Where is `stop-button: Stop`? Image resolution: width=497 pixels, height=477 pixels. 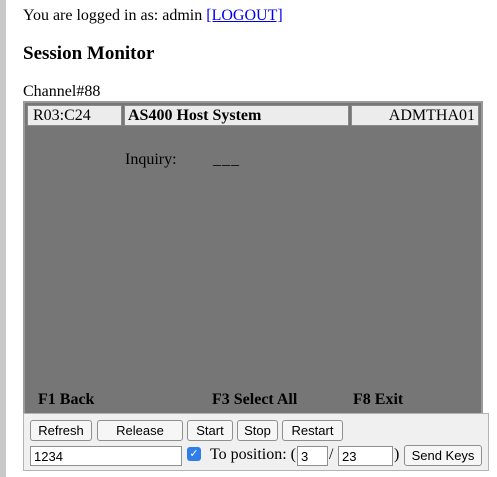
stop-button: Stop is located at coordinates (257, 430).